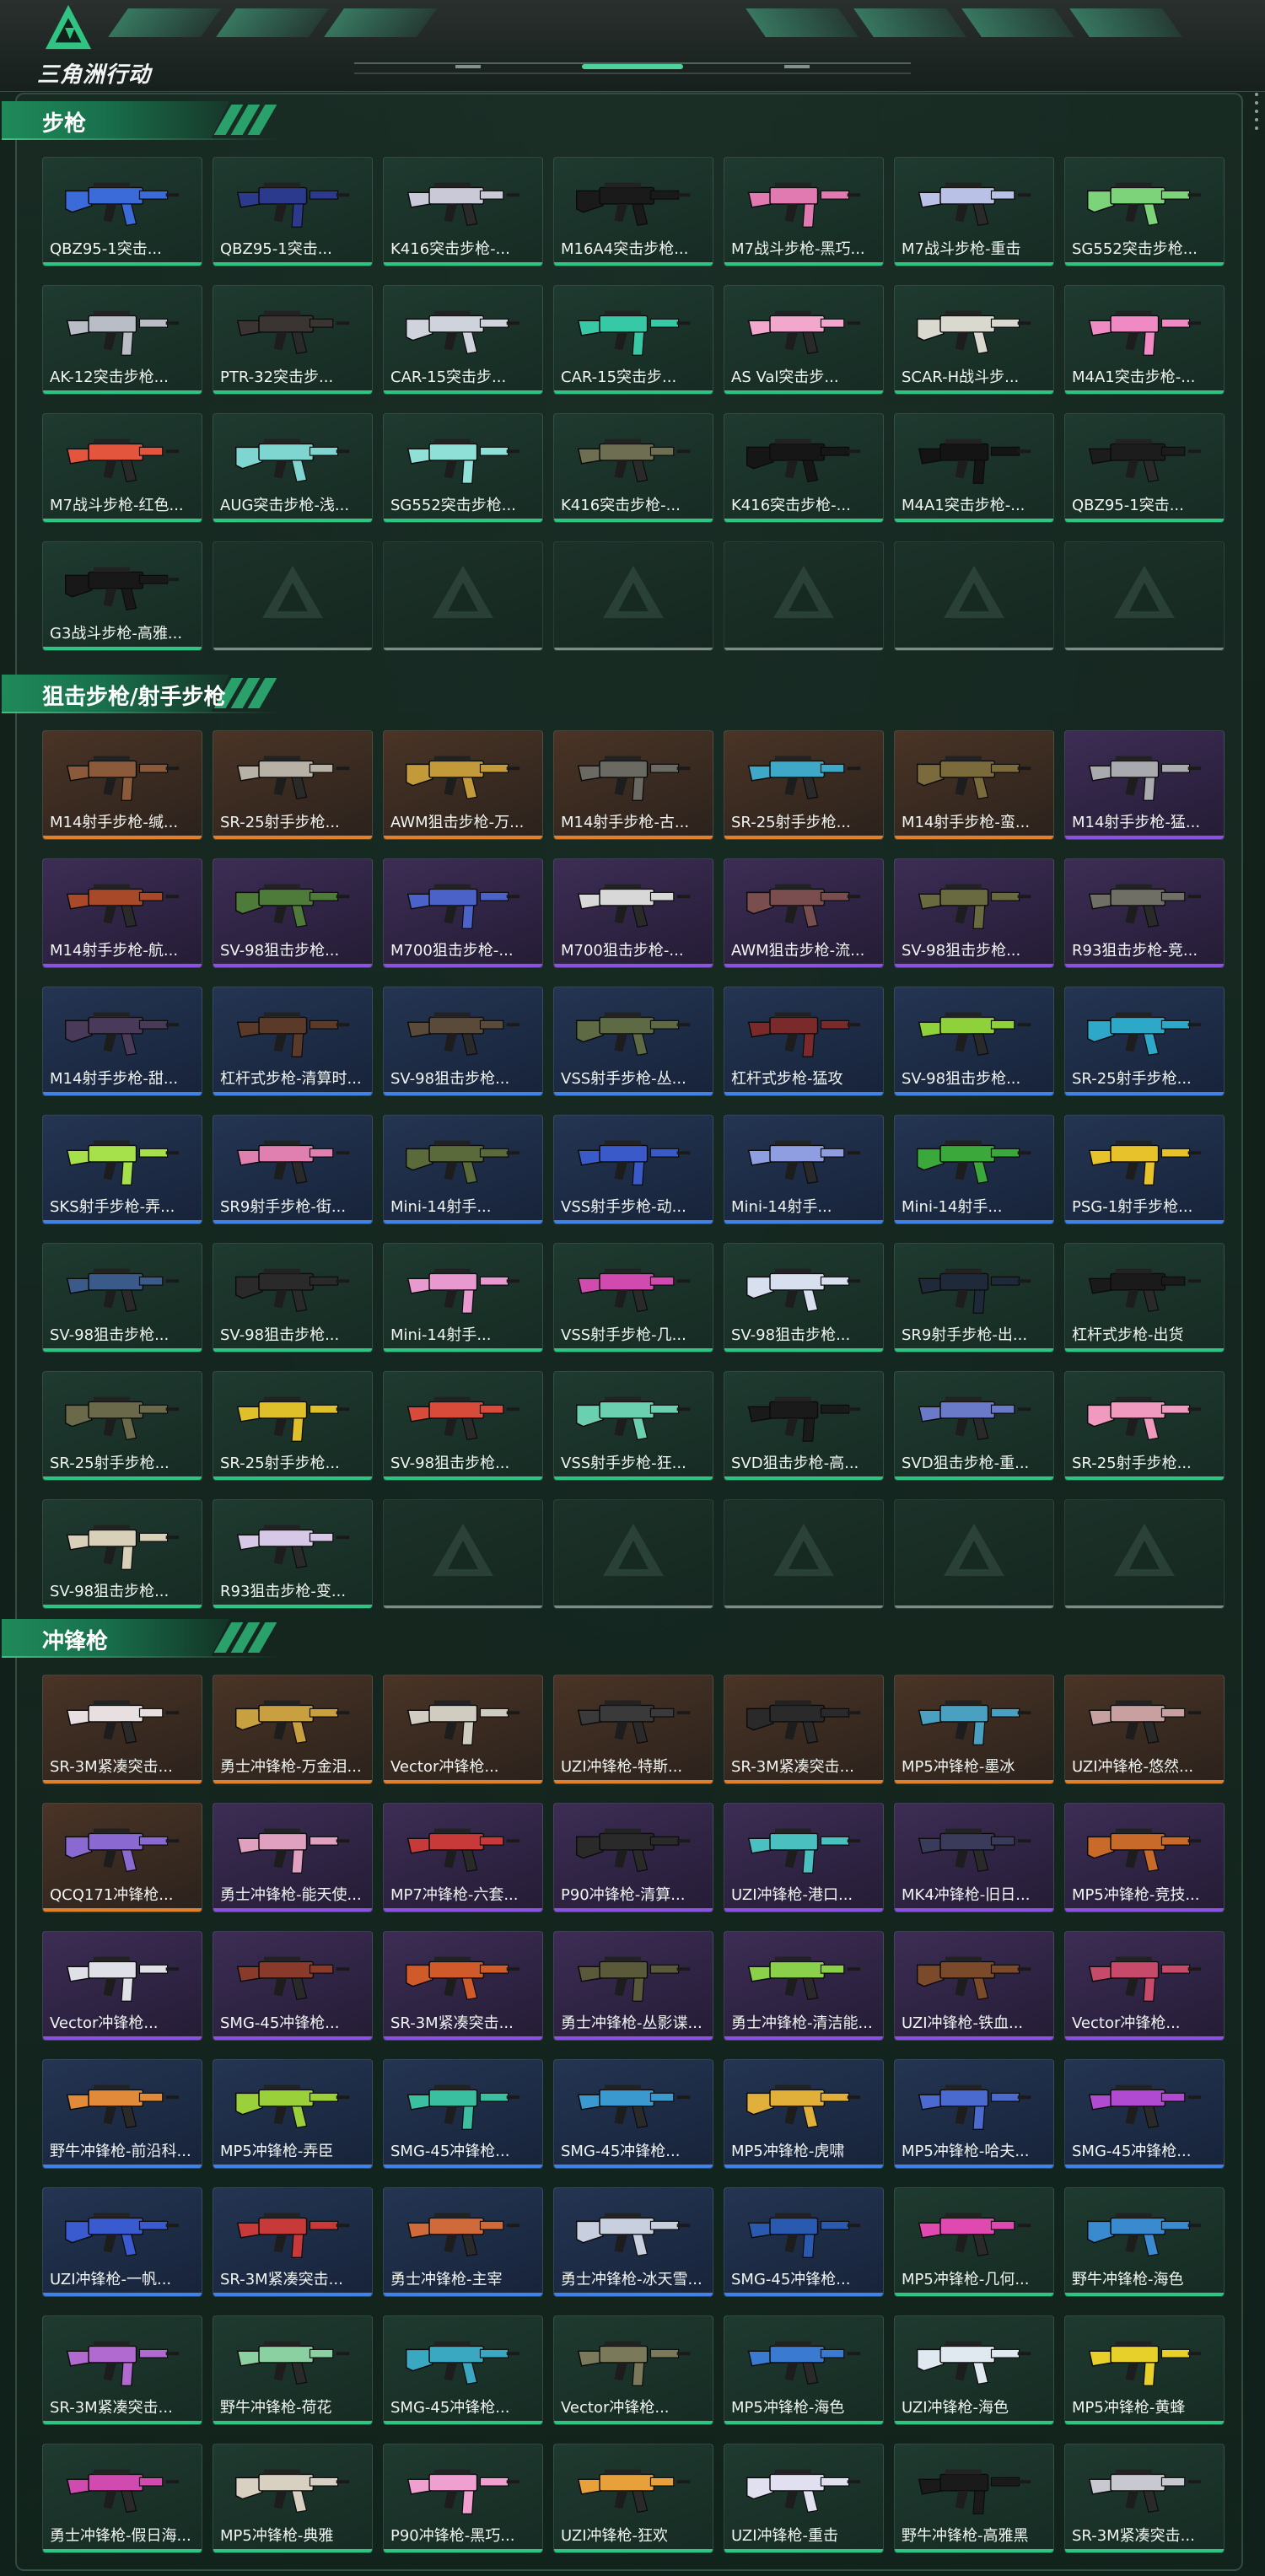  What do you see at coordinates (804, 1041) in the screenshot?
I see `weapon-card: 杠杆式步枪-猛攻` at bounding box center [804, 1041].